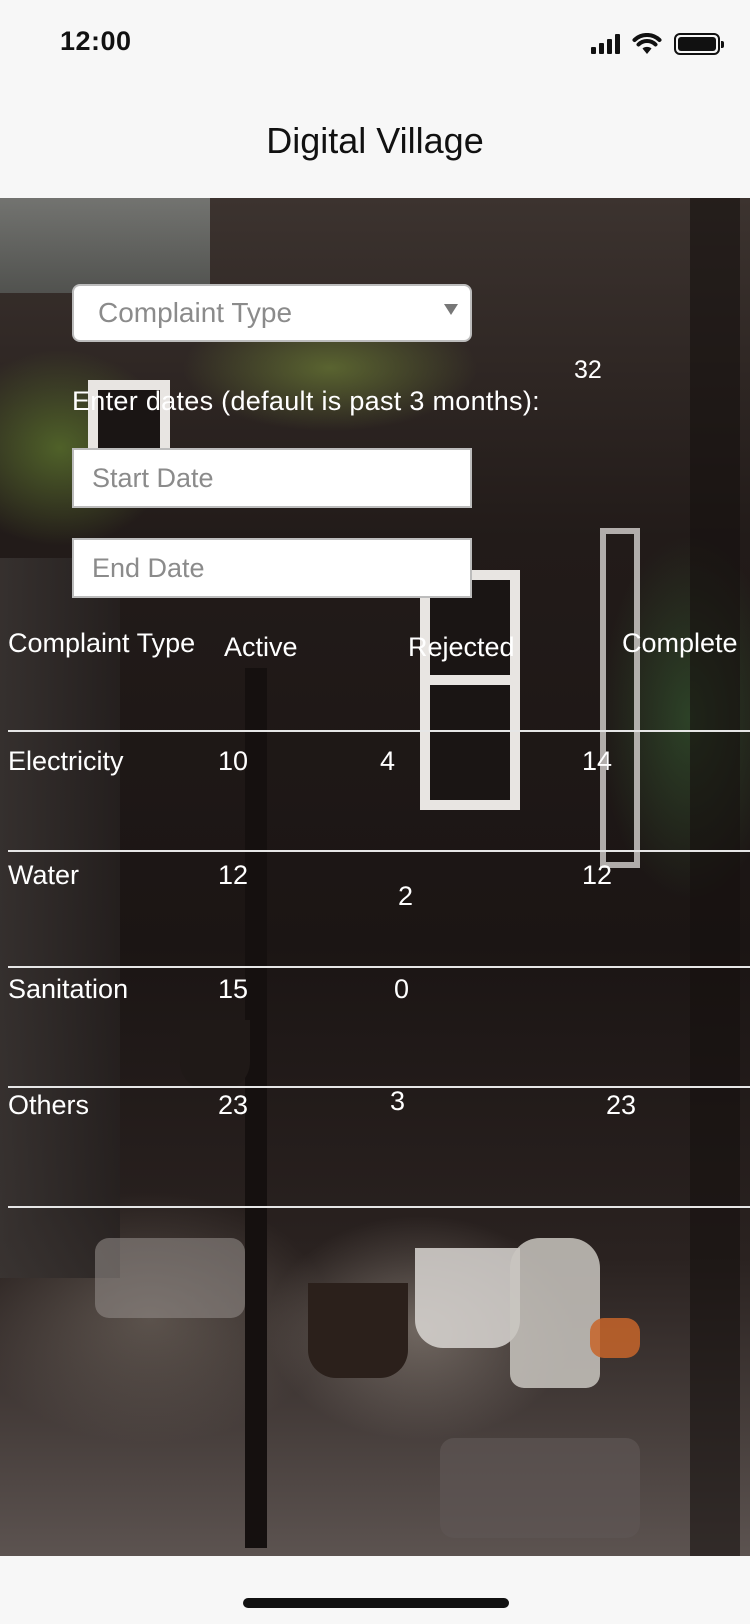 This screenshot has height=1624, width=750. Describe the element at coordinates (406, 896) in the screenshot. I see `cell-rejected: 2` at that location.